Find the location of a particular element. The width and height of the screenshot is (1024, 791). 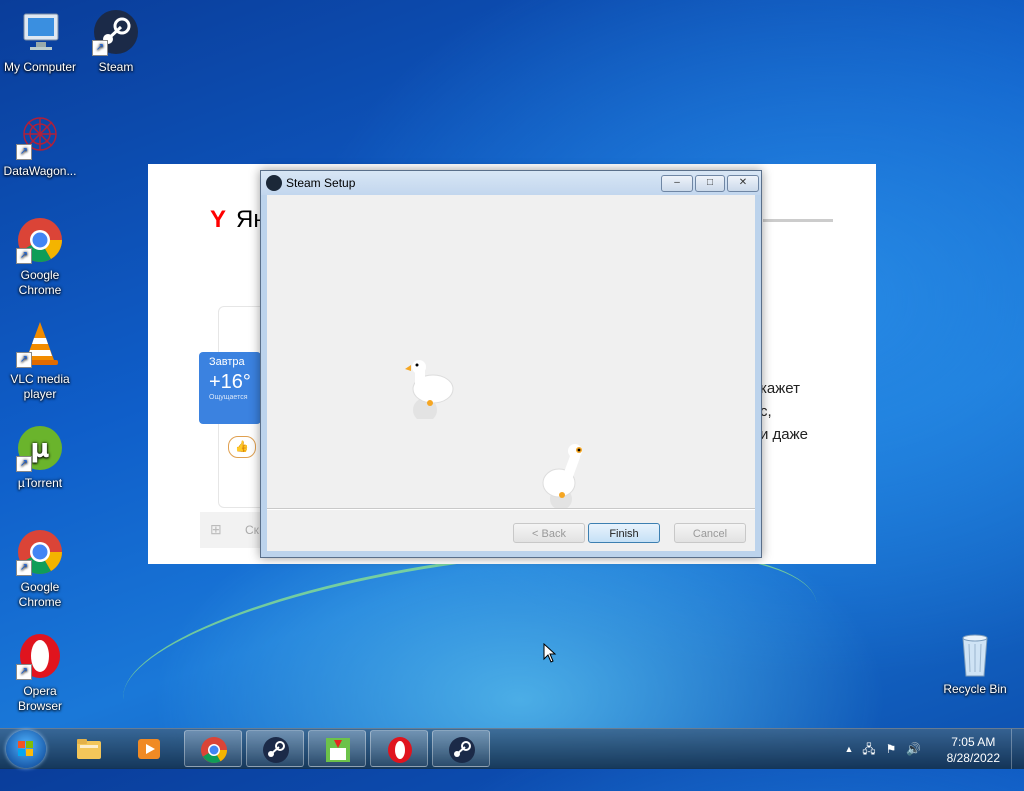

desktop-icon-steam: ↗ Steam is located at coordinates (116, 41).